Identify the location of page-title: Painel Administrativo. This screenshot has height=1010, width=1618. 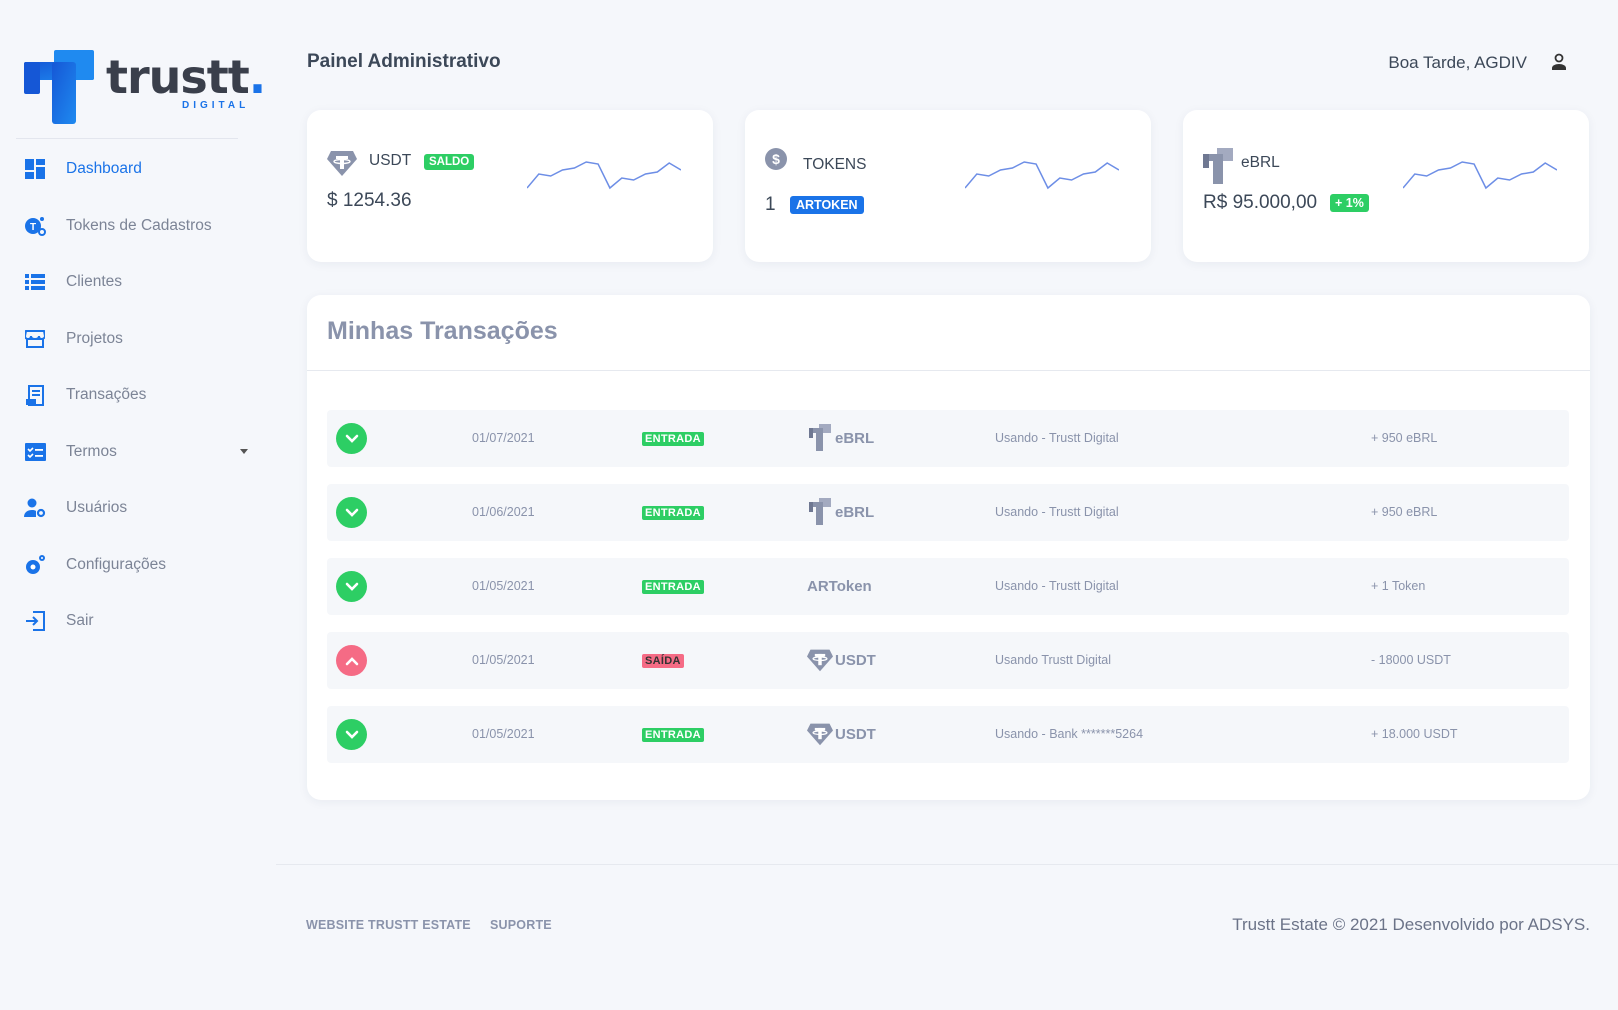
(404, 61).